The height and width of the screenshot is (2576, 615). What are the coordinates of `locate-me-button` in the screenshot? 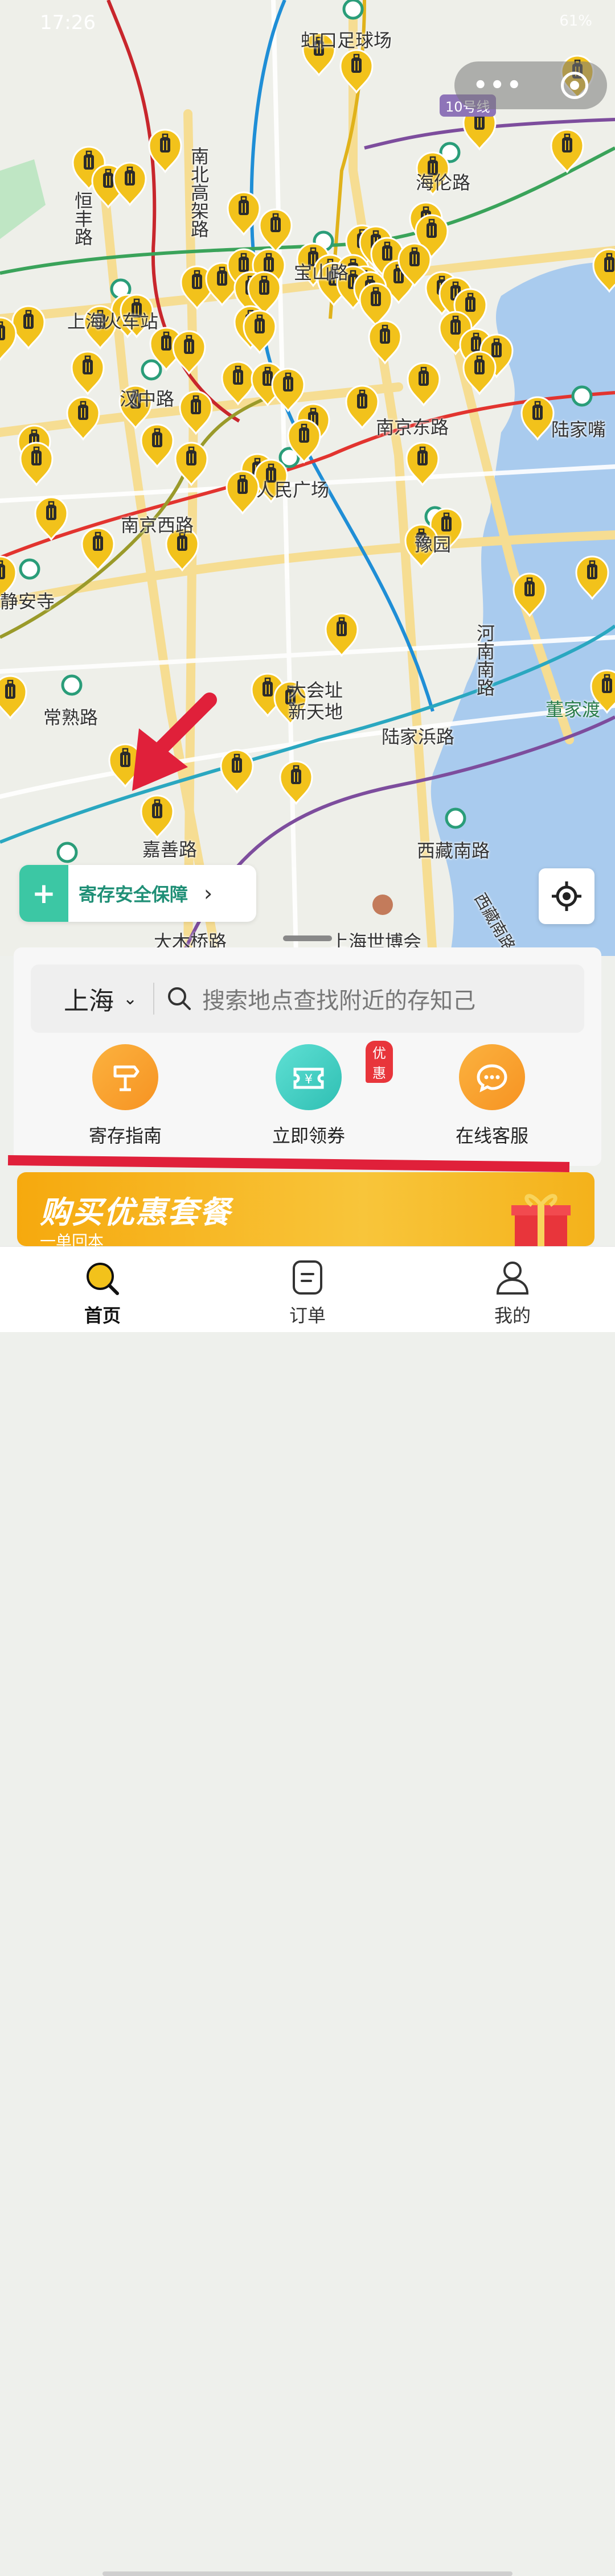 It's located at (566, 896).